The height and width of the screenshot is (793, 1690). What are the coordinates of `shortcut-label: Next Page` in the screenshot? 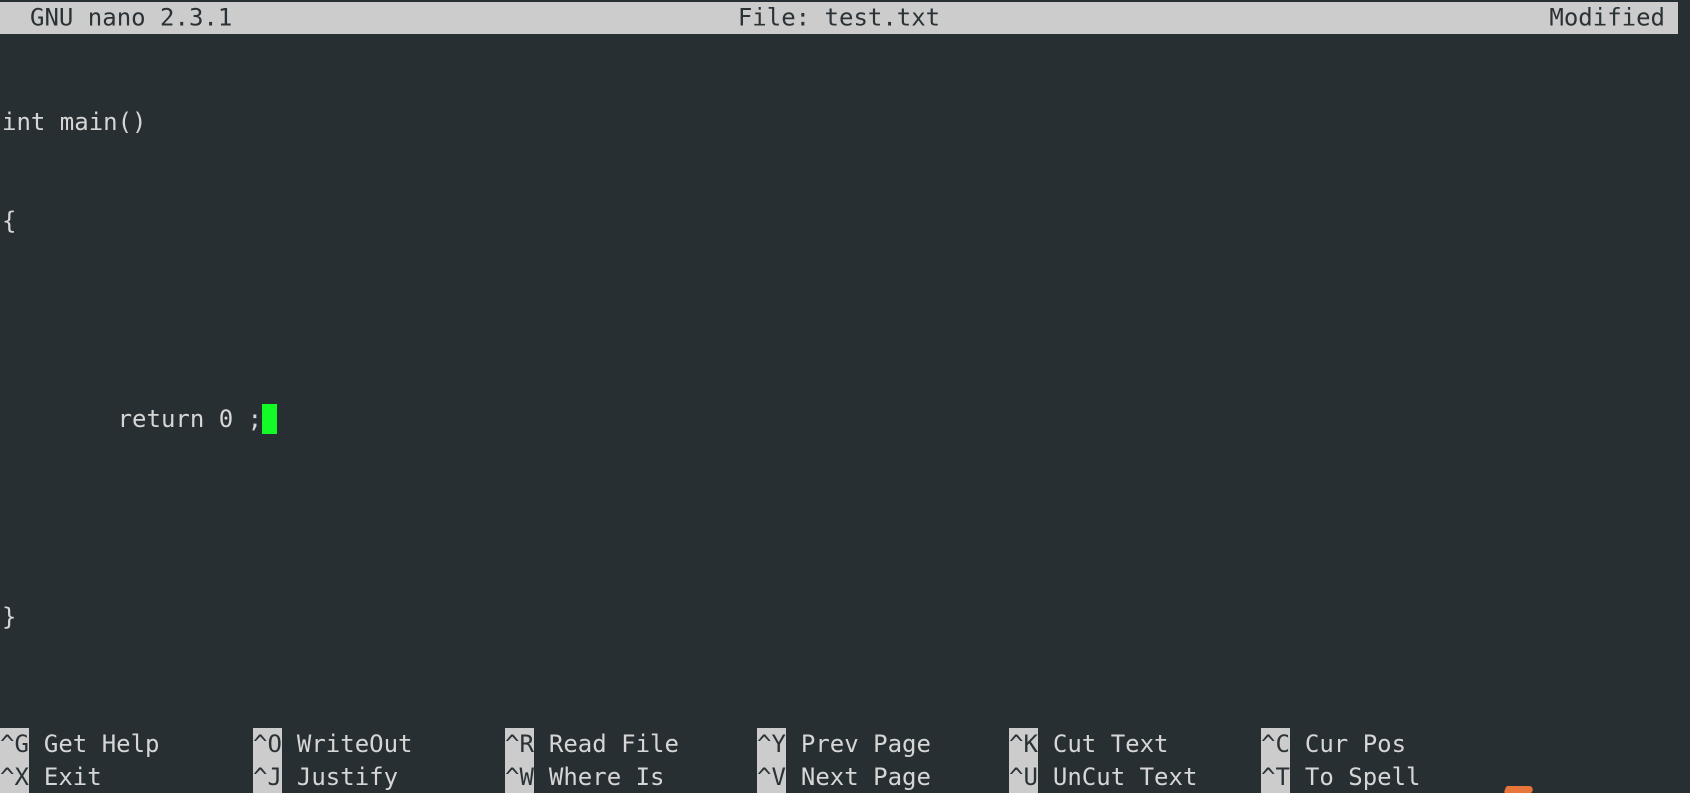 It's located at (865, 777).